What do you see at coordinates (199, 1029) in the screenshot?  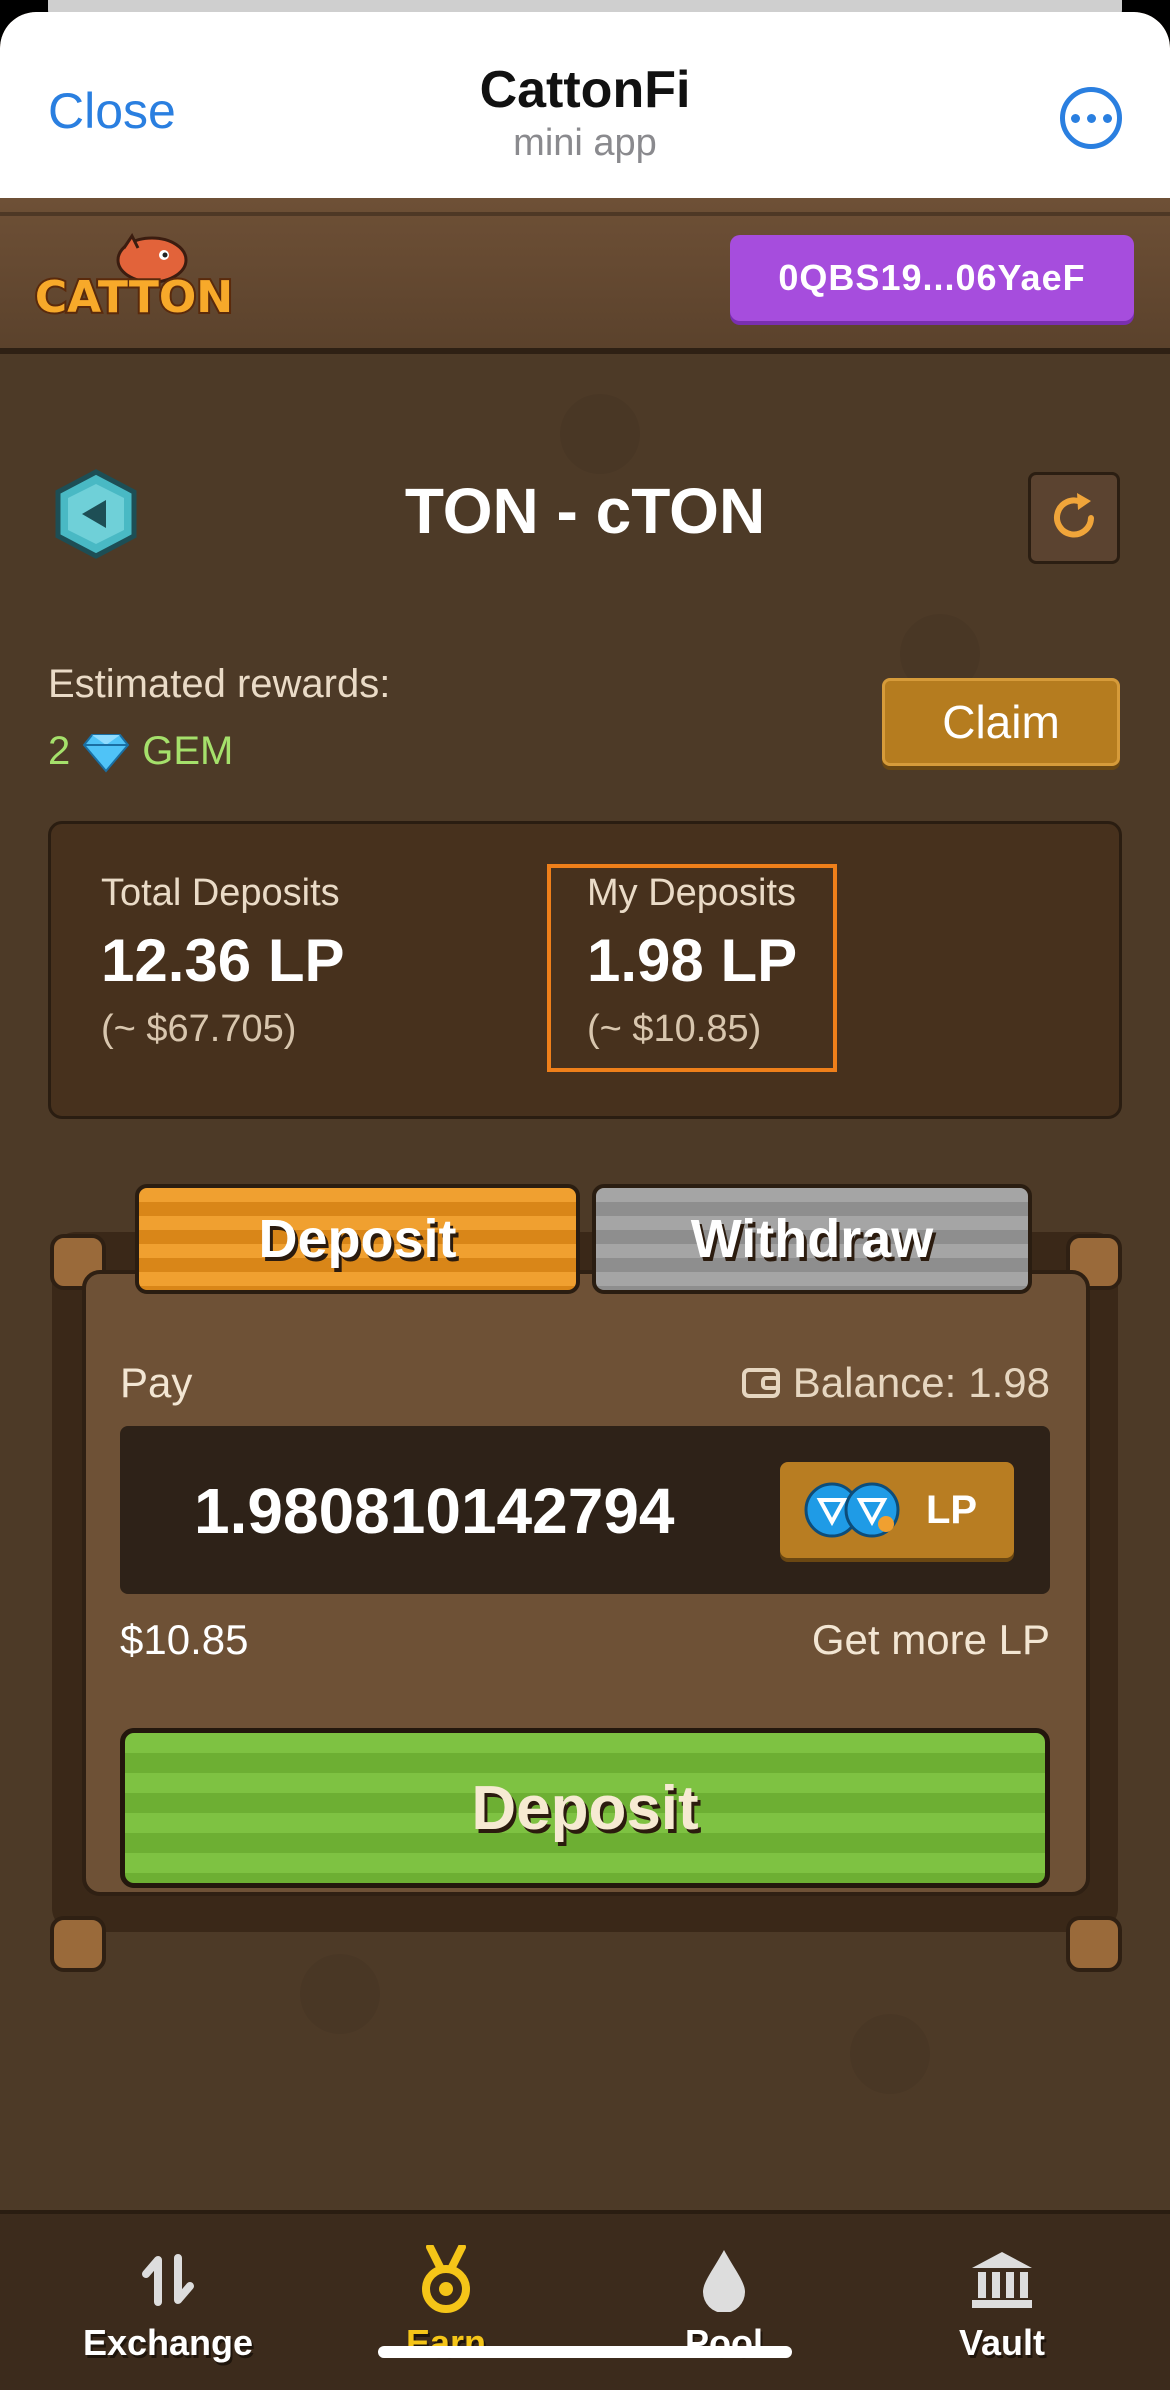 I see `total-deposits-usd: (~ $67.705)` at bounding box center [199, 1029].